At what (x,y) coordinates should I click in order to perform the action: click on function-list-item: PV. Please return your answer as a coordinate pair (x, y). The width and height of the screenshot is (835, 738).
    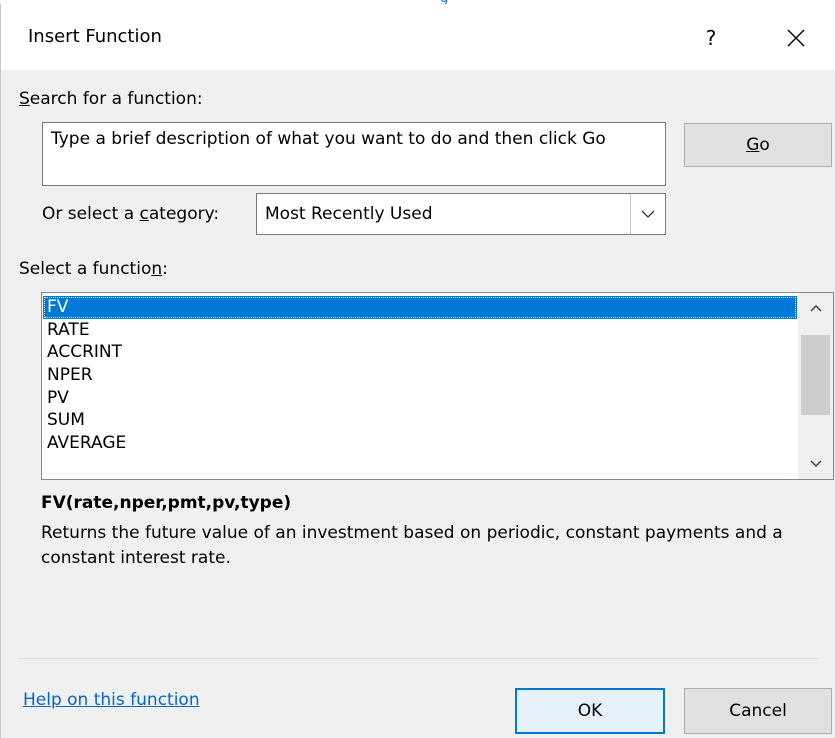
    Looking at the image, I should click on (420, 398).